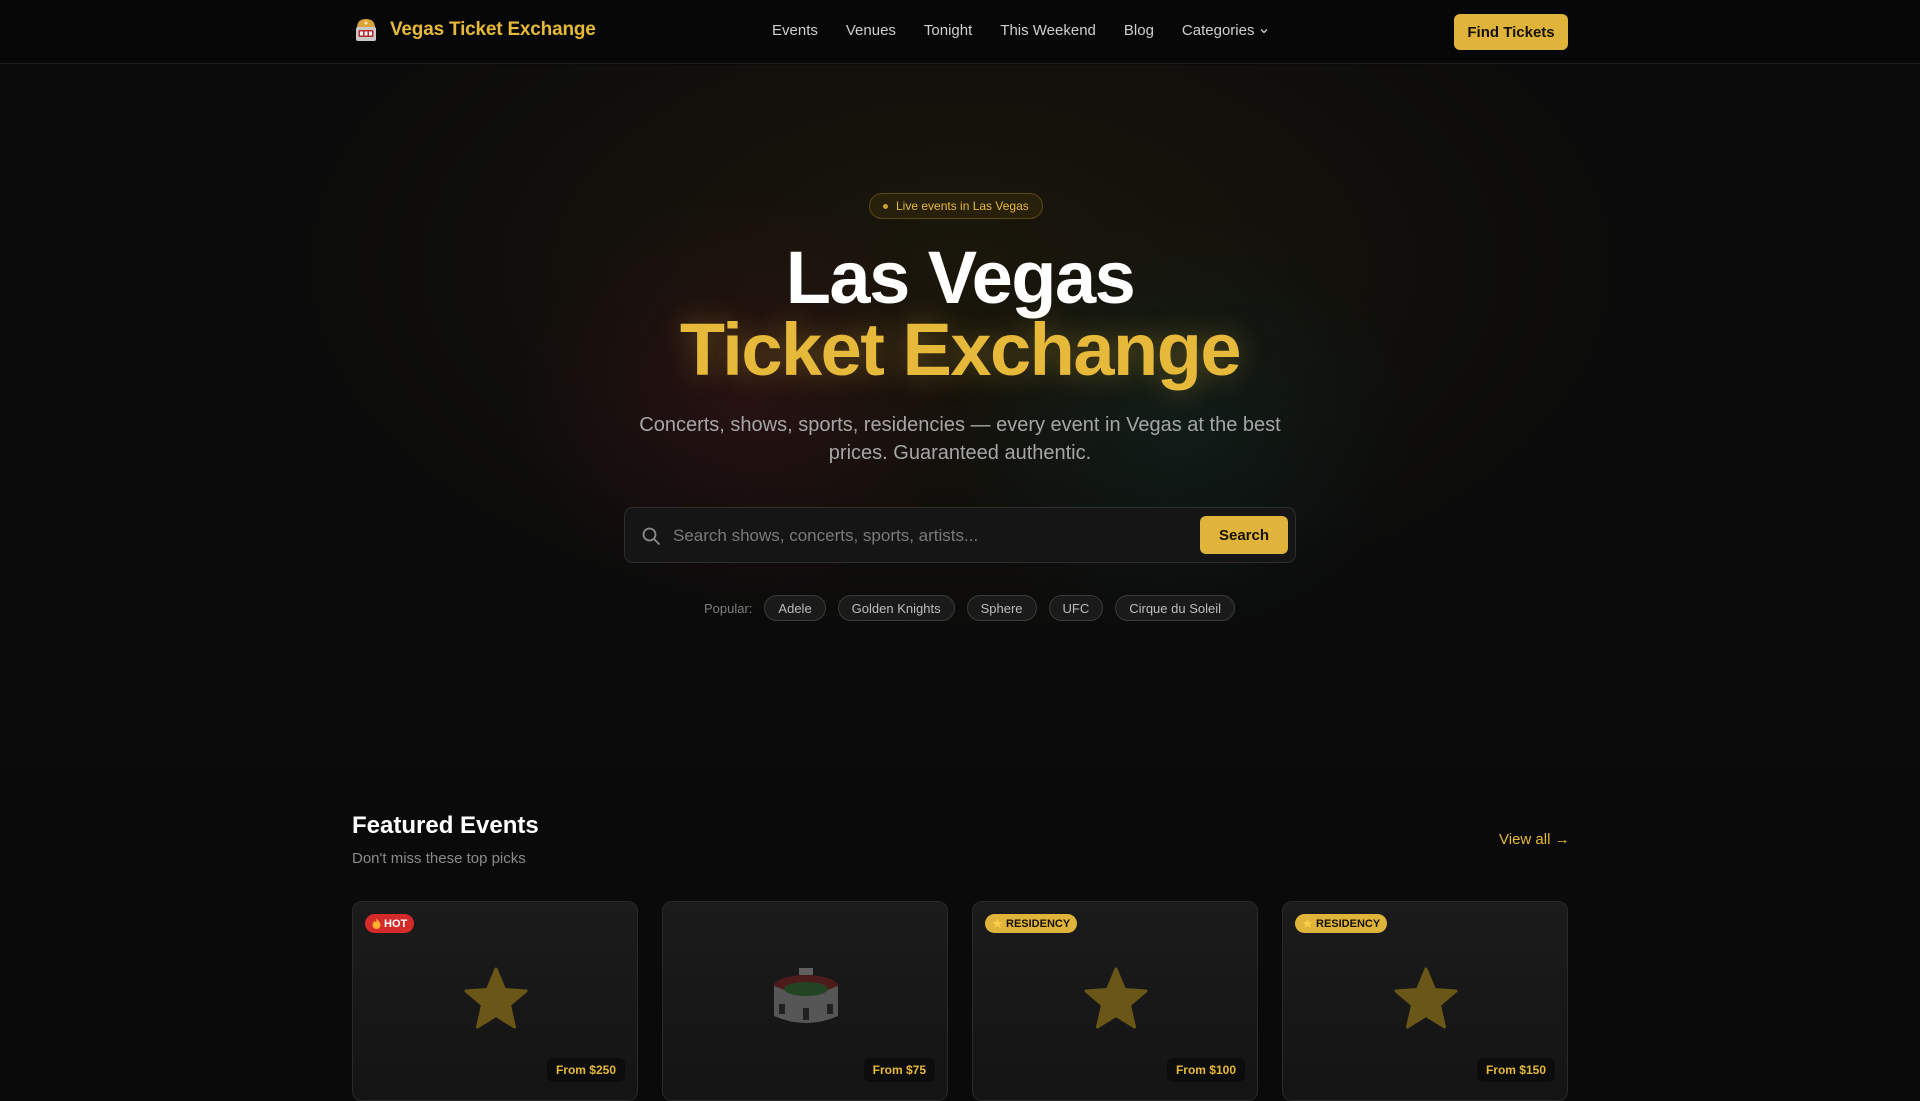 This screenshot has width=1920, height=1101. What do you see at coordinates (1515, 1070) in the screenshot?
I see `price-from: From $150` at bounding box center [1515, 1070].